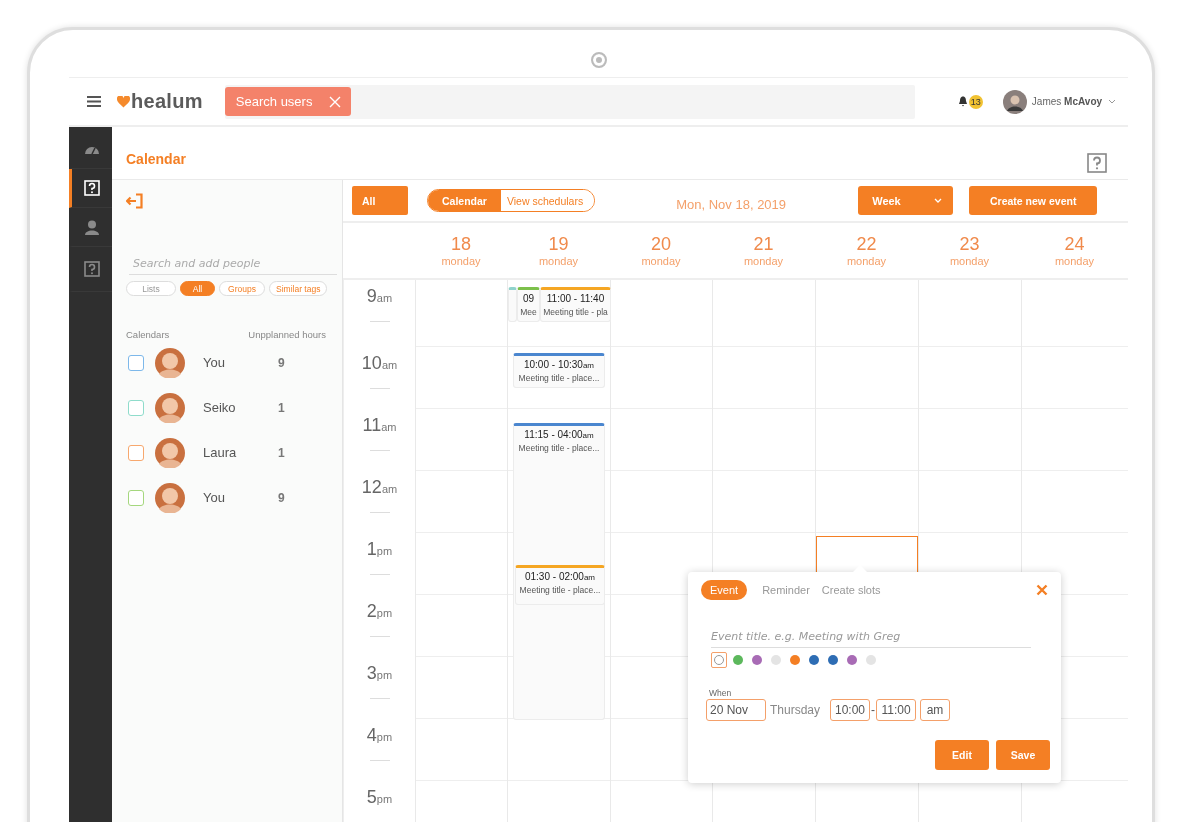  I want to click on menu-icon, so click(94, 101).